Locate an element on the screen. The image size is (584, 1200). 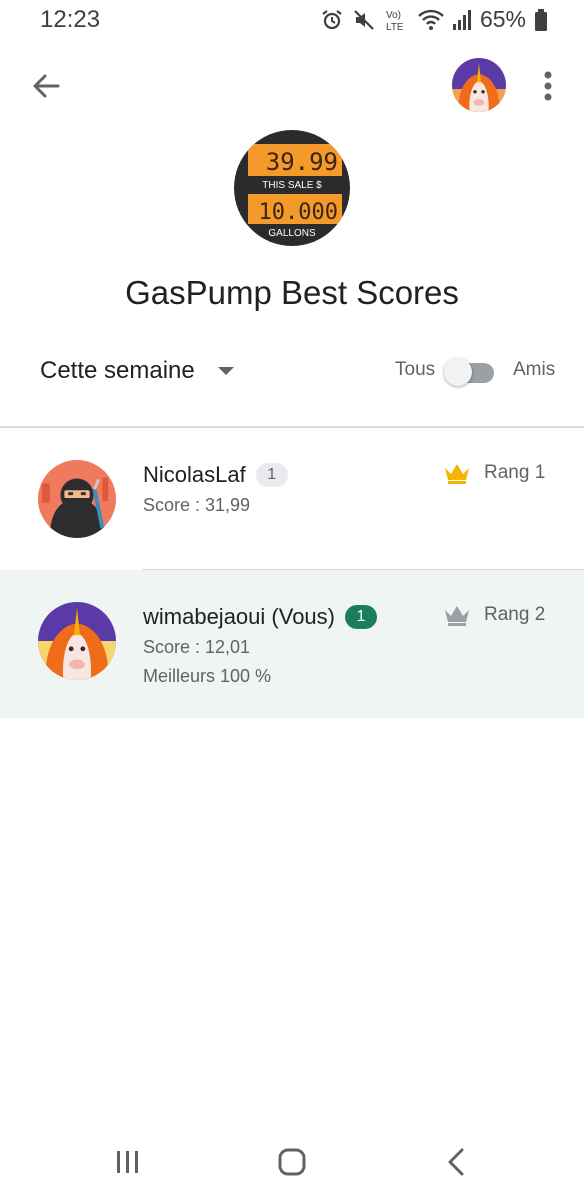
toggle-all-label: Tous is located at coordinates (415, 369).